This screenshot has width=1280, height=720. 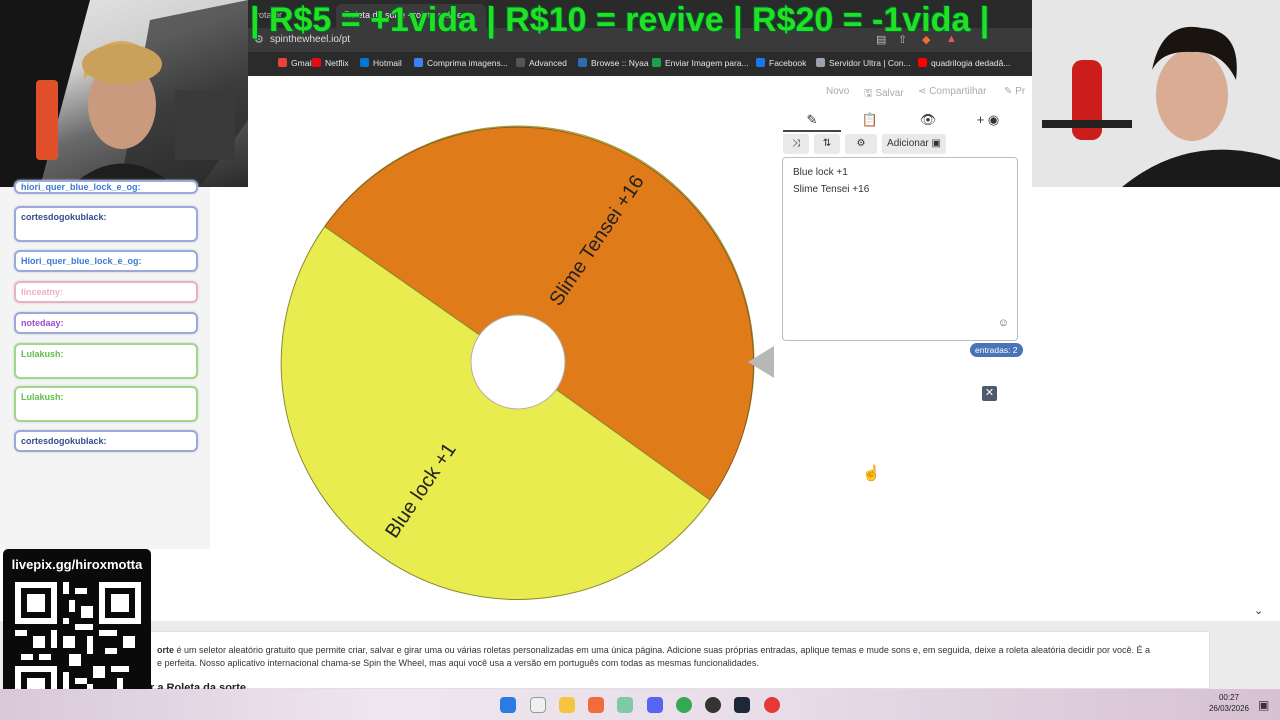 I want to click on entry-line: Blue lock +1, so click(x=900, y=172).